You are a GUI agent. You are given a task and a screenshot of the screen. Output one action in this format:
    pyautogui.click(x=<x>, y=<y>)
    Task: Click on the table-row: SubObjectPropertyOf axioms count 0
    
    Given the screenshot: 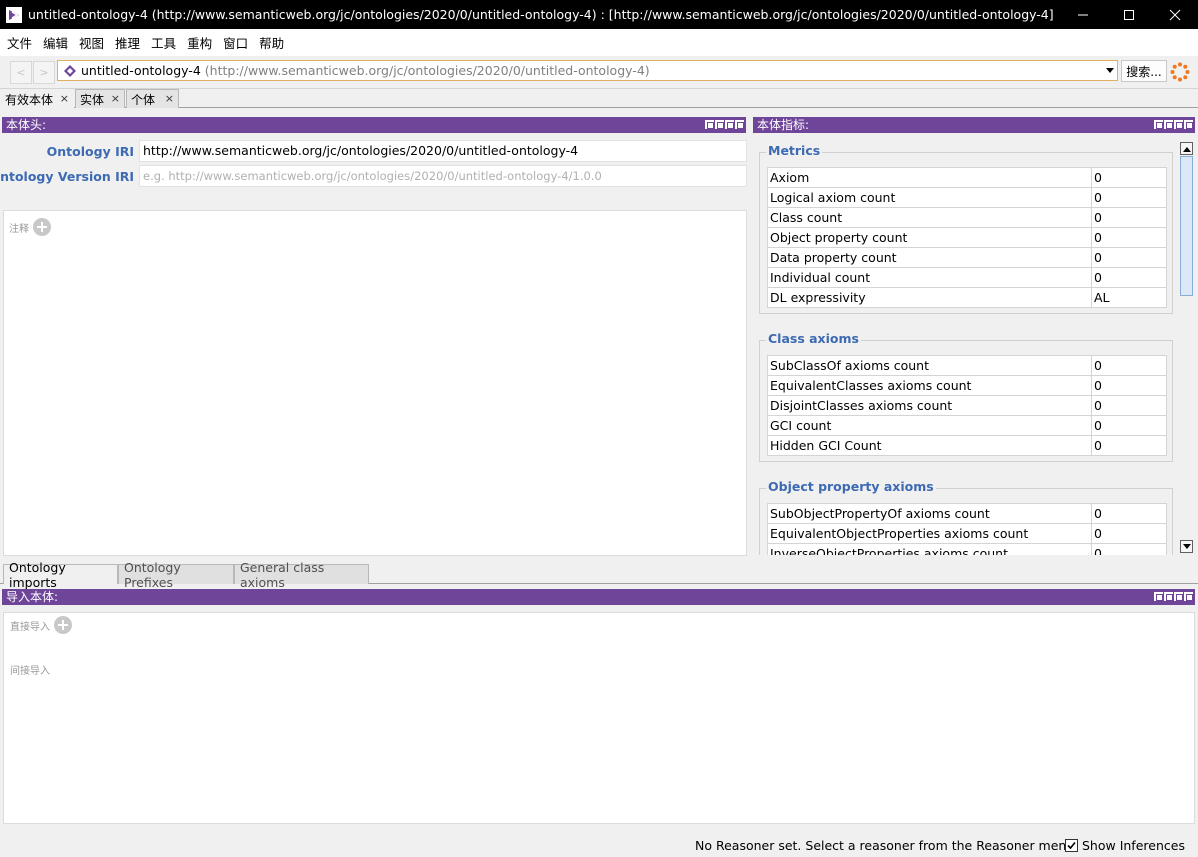 What is the action you would take?
    pyautogui.click(x=967, y=513)
    